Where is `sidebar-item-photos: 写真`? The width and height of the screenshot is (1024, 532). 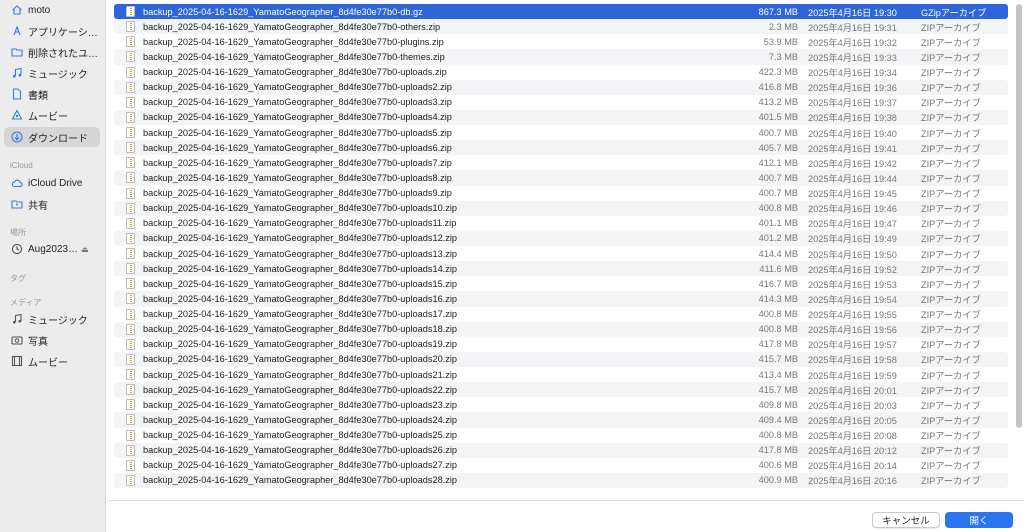 sidebar-item-photos: 写真 is located at coordinates (52, 340).